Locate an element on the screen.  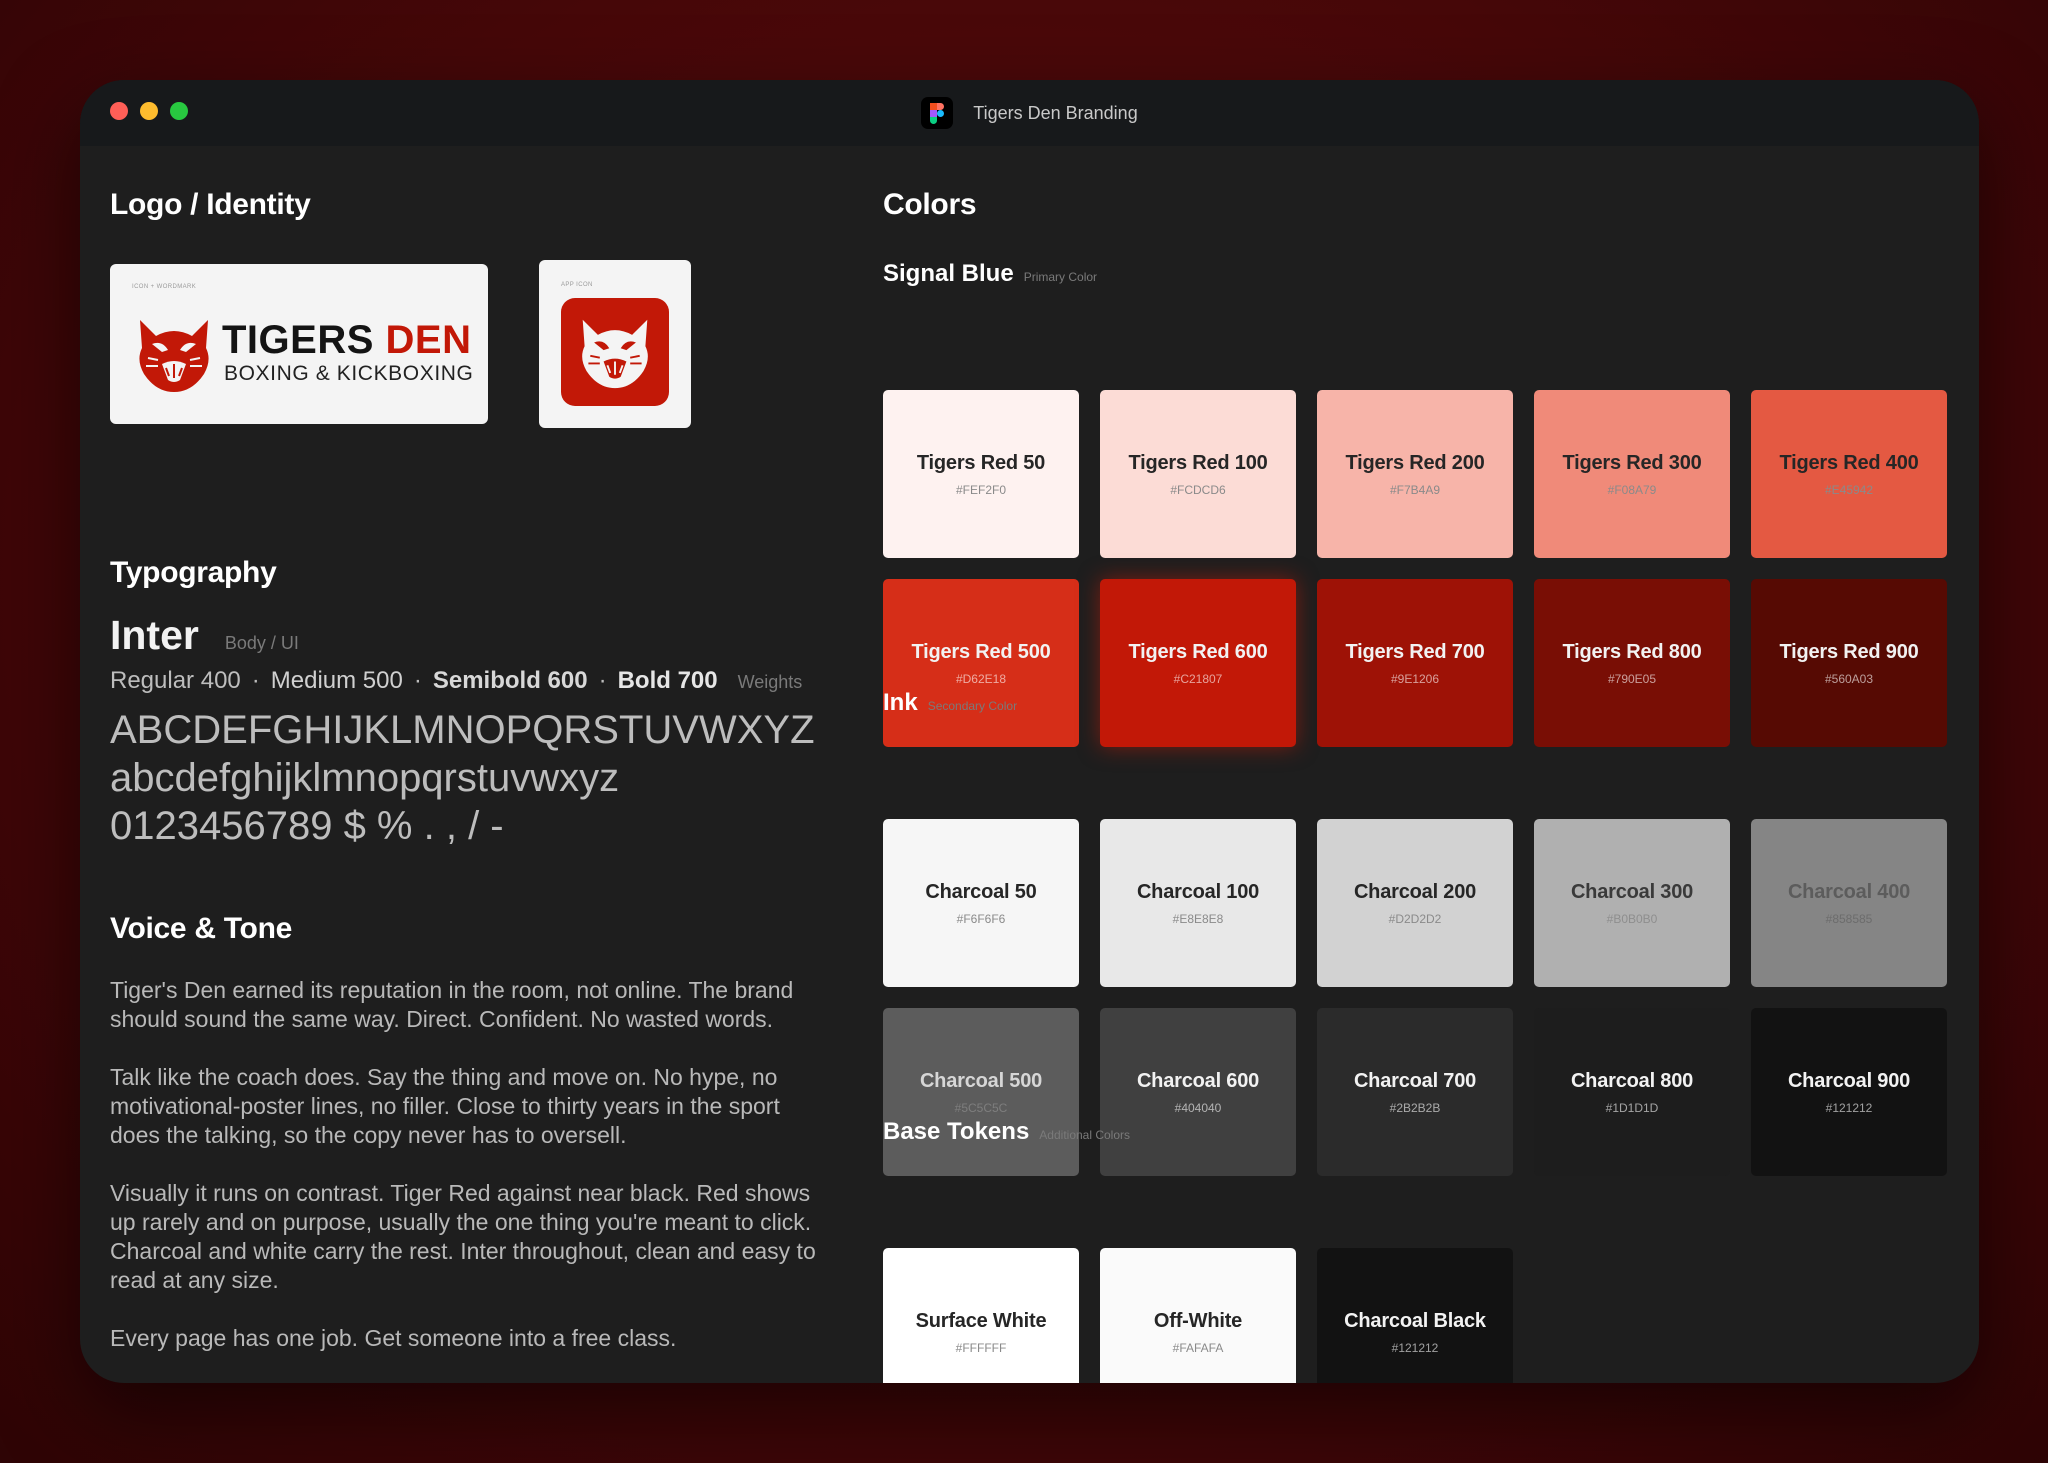
color-swatch: Charcoal 100 #E8E8E8 is located at coordinates (1198, 903).